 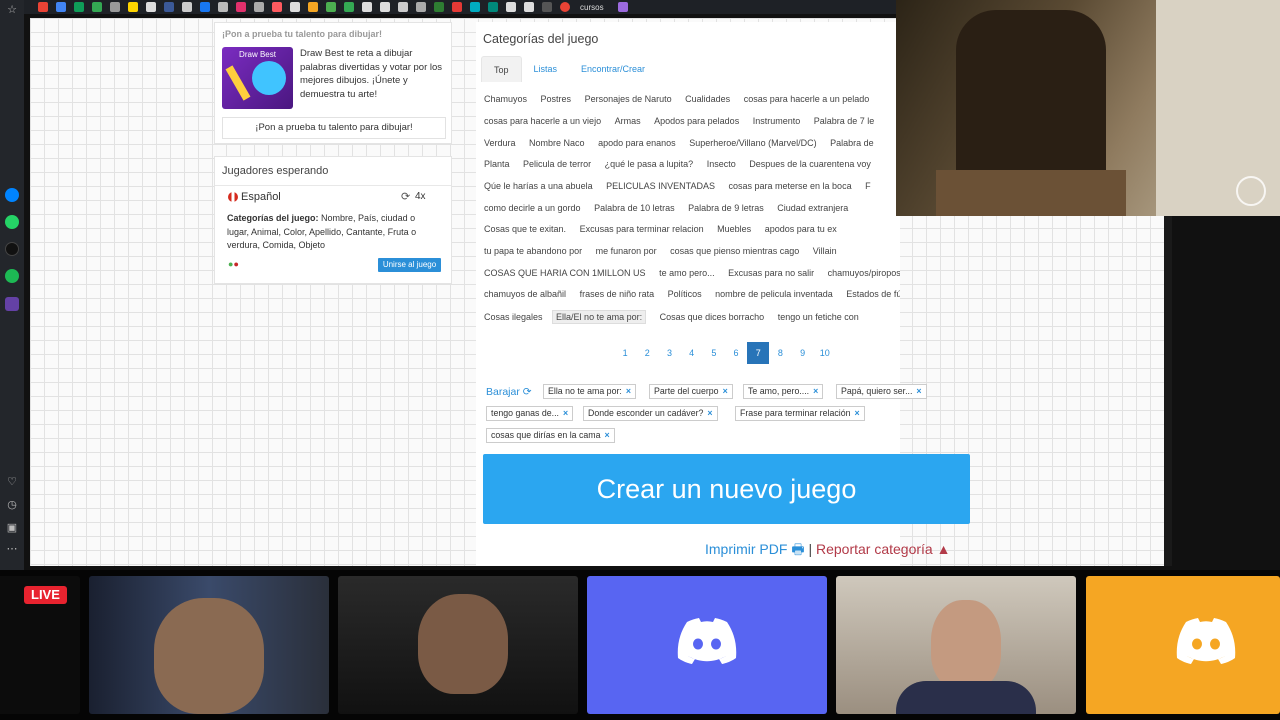 What do you see at coordinates (660, 186) in the screenshot?
I see `category-item: PELICULAS INVENTADAS` at bounding box center [660, 186].